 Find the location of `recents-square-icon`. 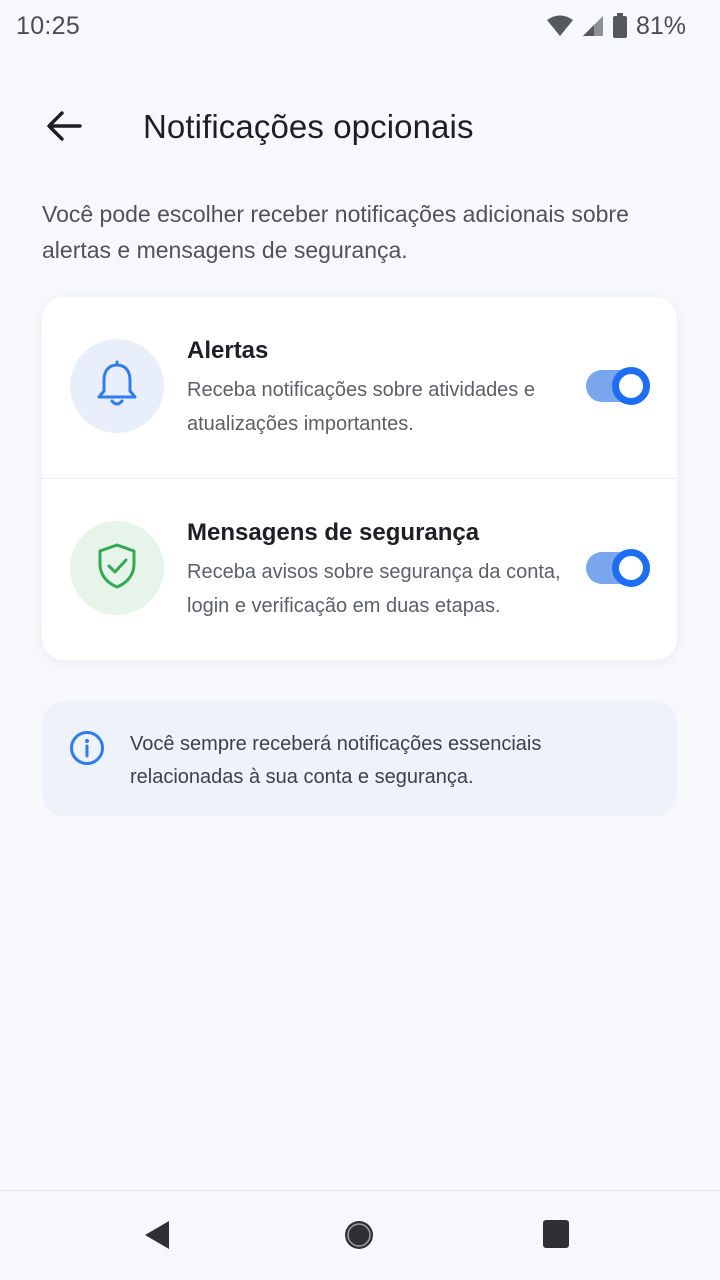

recents-square-icon is located at coordinates (556, 1236).